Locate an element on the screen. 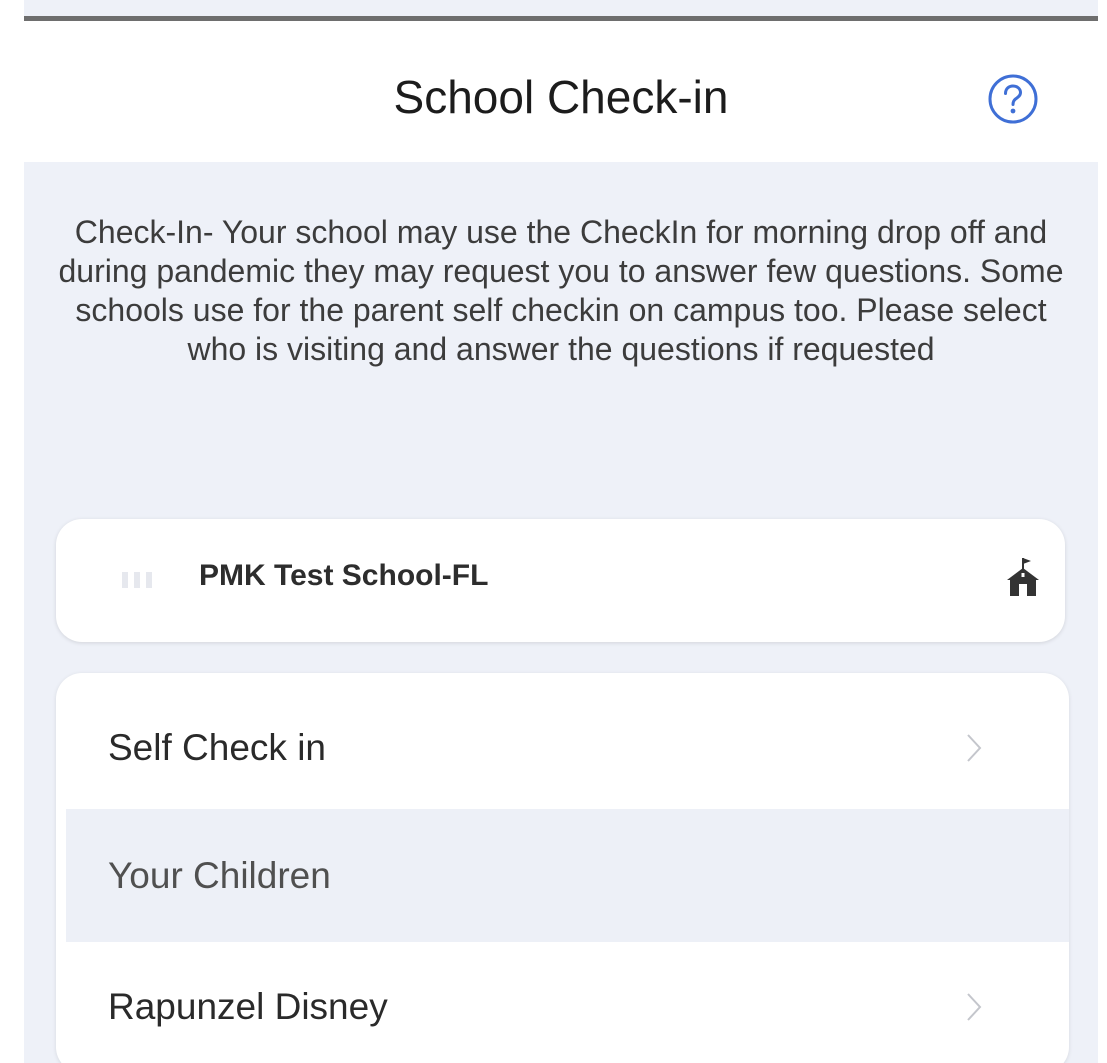 The width and height of the screenshot is (1107, 1063). child-row: Rapunzel Disney is located at coordinates (562, 1001).